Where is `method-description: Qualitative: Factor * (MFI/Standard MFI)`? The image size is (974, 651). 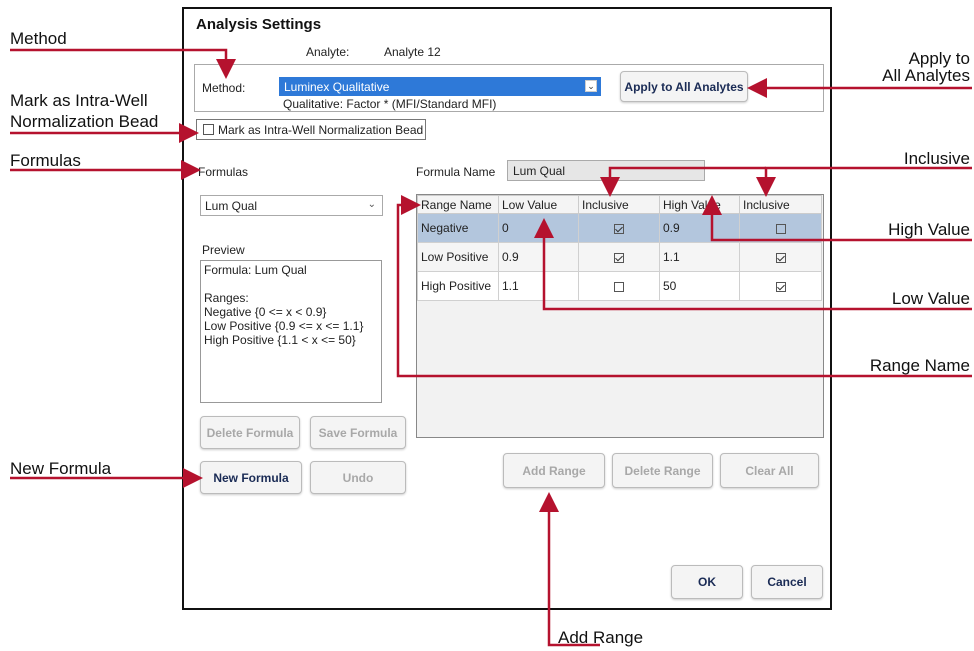
method-description: Qualitative: Factor * (MFI/Standard MFI) is located at coordinates (390, 104).